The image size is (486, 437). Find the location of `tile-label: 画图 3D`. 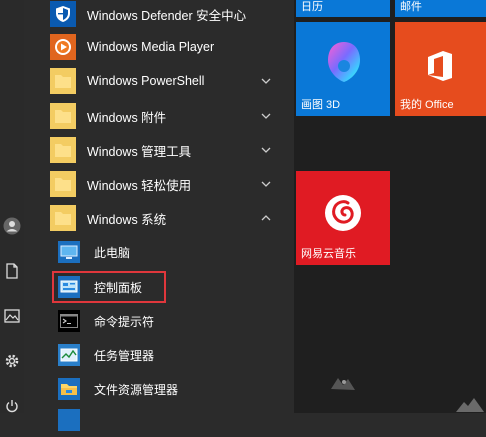

tile-label: 画图 3D is located at coordinates (321, 105).